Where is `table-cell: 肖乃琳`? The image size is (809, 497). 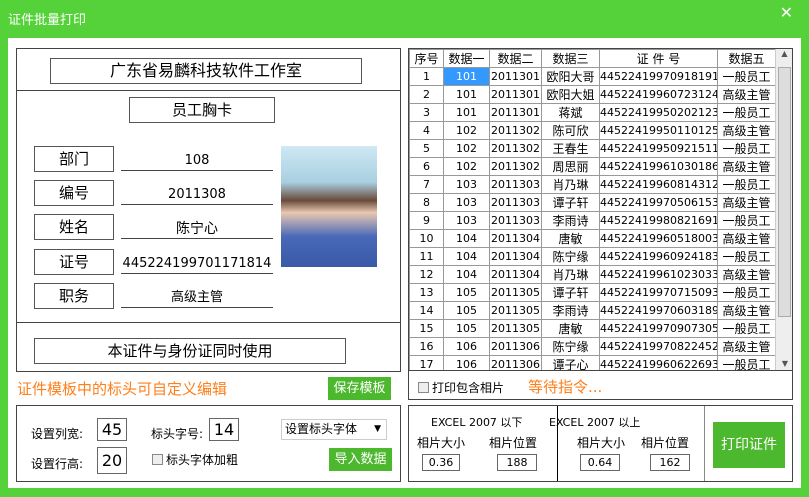 table-cell: 肖乃琳 is located at coordinates (570, 184).